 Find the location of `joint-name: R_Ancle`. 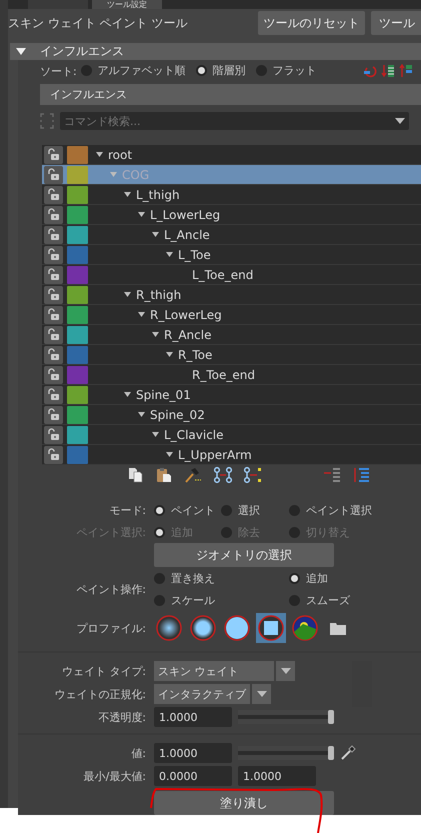

joint-name: R_Ancle is located at coordinates (188, 335).